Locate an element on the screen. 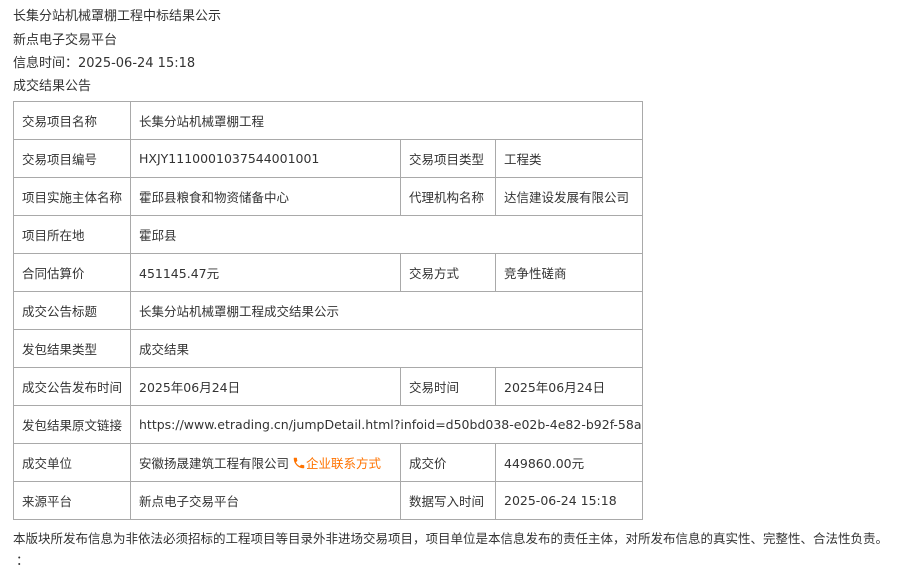 Image resolution: width=907 pixels, height=583 pixels. price-label: 成交价 is located at coordinates (448, 462).